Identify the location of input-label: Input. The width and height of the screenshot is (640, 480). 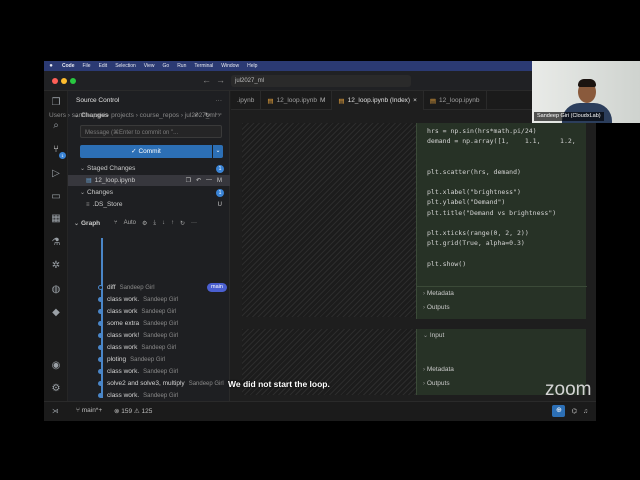
(437, 335).